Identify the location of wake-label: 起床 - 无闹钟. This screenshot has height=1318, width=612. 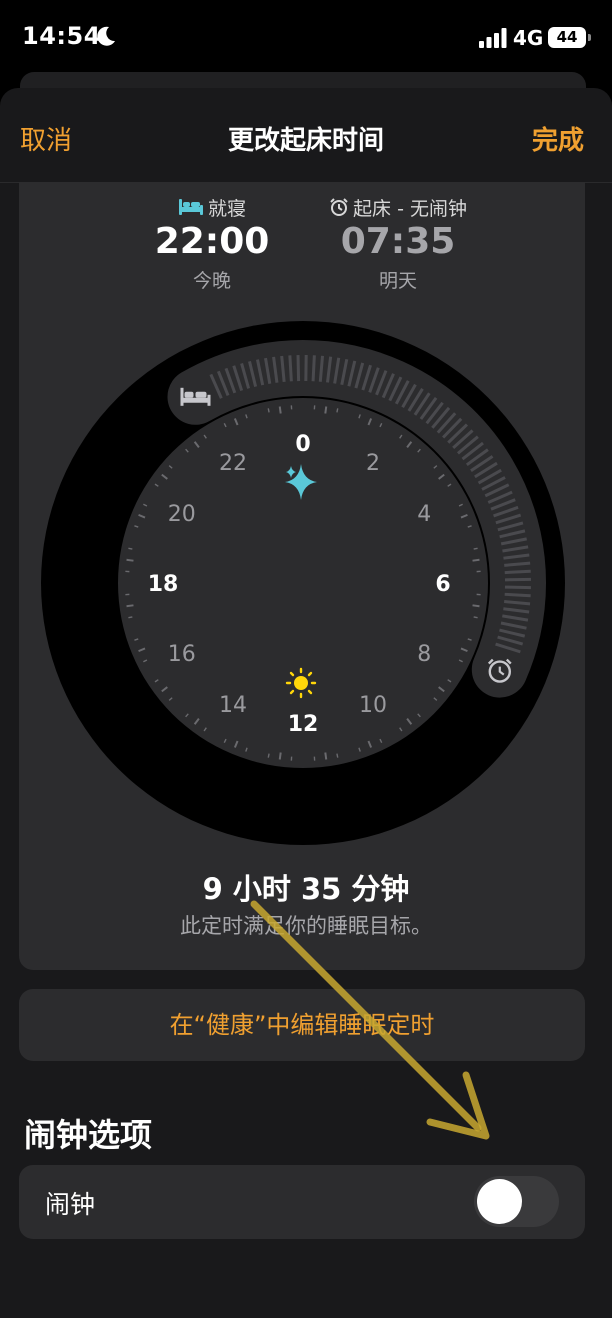
(410, 208).